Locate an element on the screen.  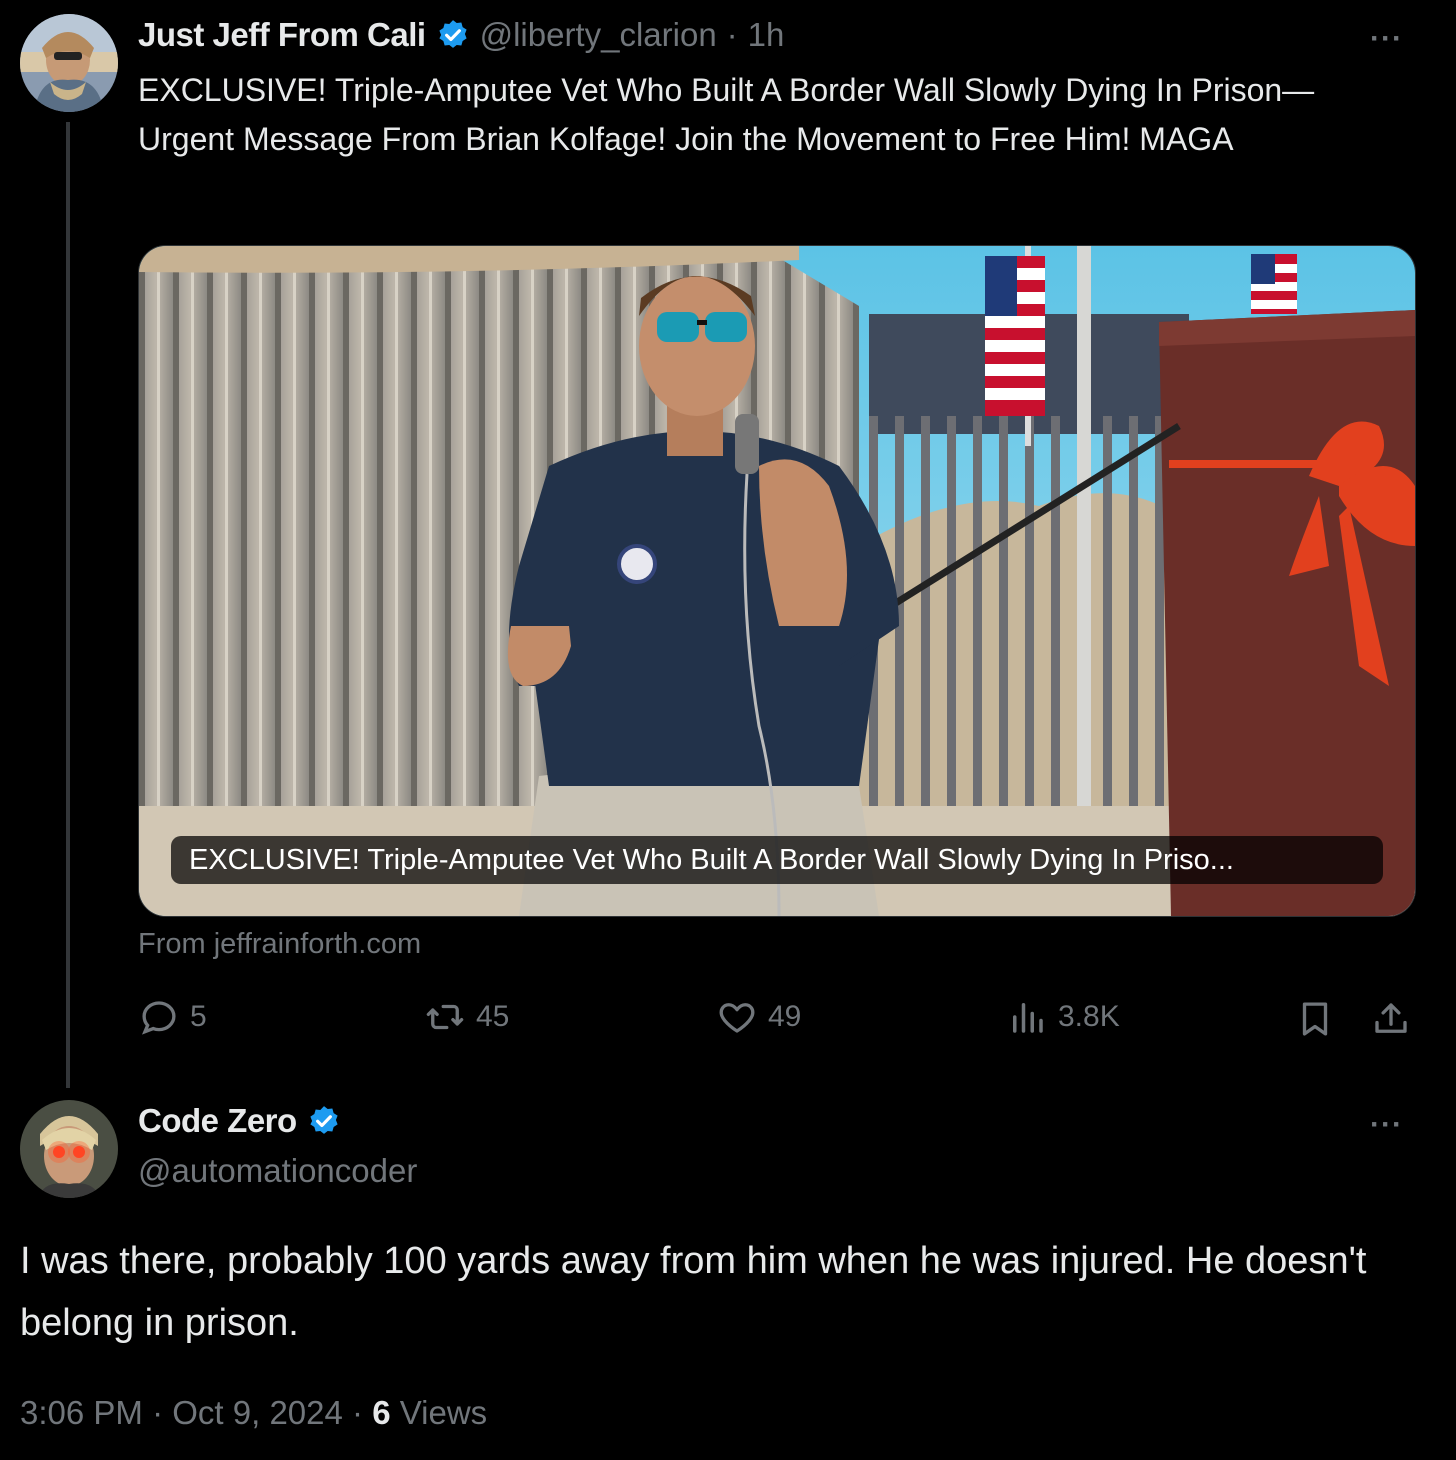
author-name: Code Zero is located at coordinates (217, 1121).